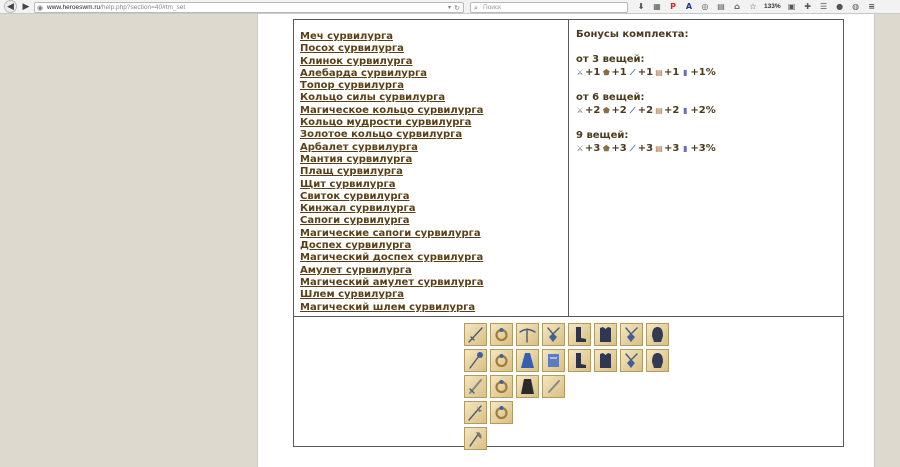 This screenshot has height=467, width=900. I want to click on extensions-area: ⬇ ▦ P A ◎ ▤ ⌂ ☆ 133% ▣ ✚ ☰ ● ◍ ≡, so click(756, 7).